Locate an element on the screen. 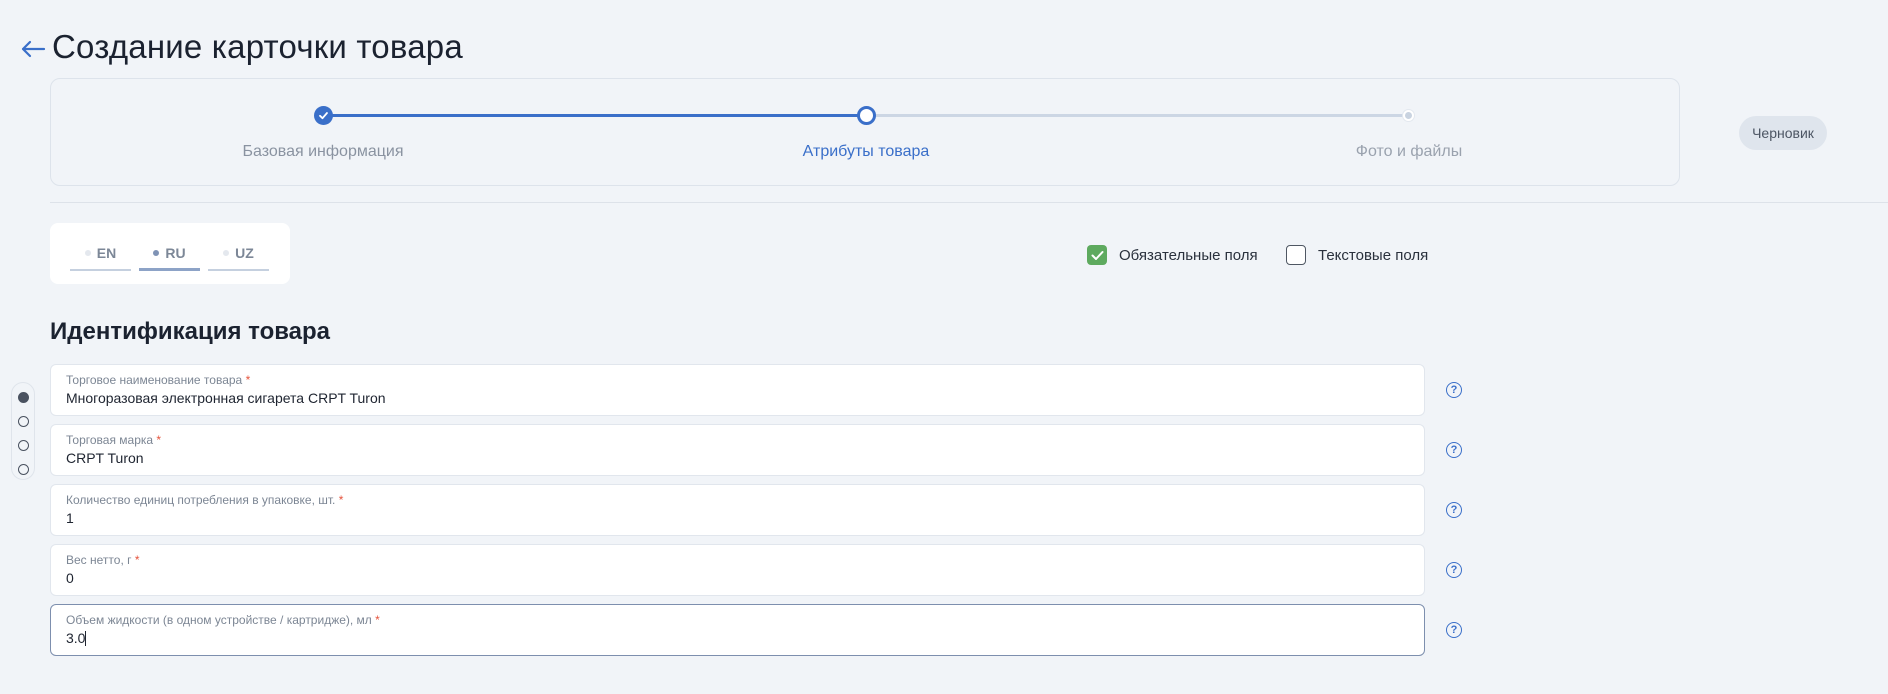 The height and width of the screenshot is (694, 1888). lang-tab-label: EN is located at coordinates (106, 253).